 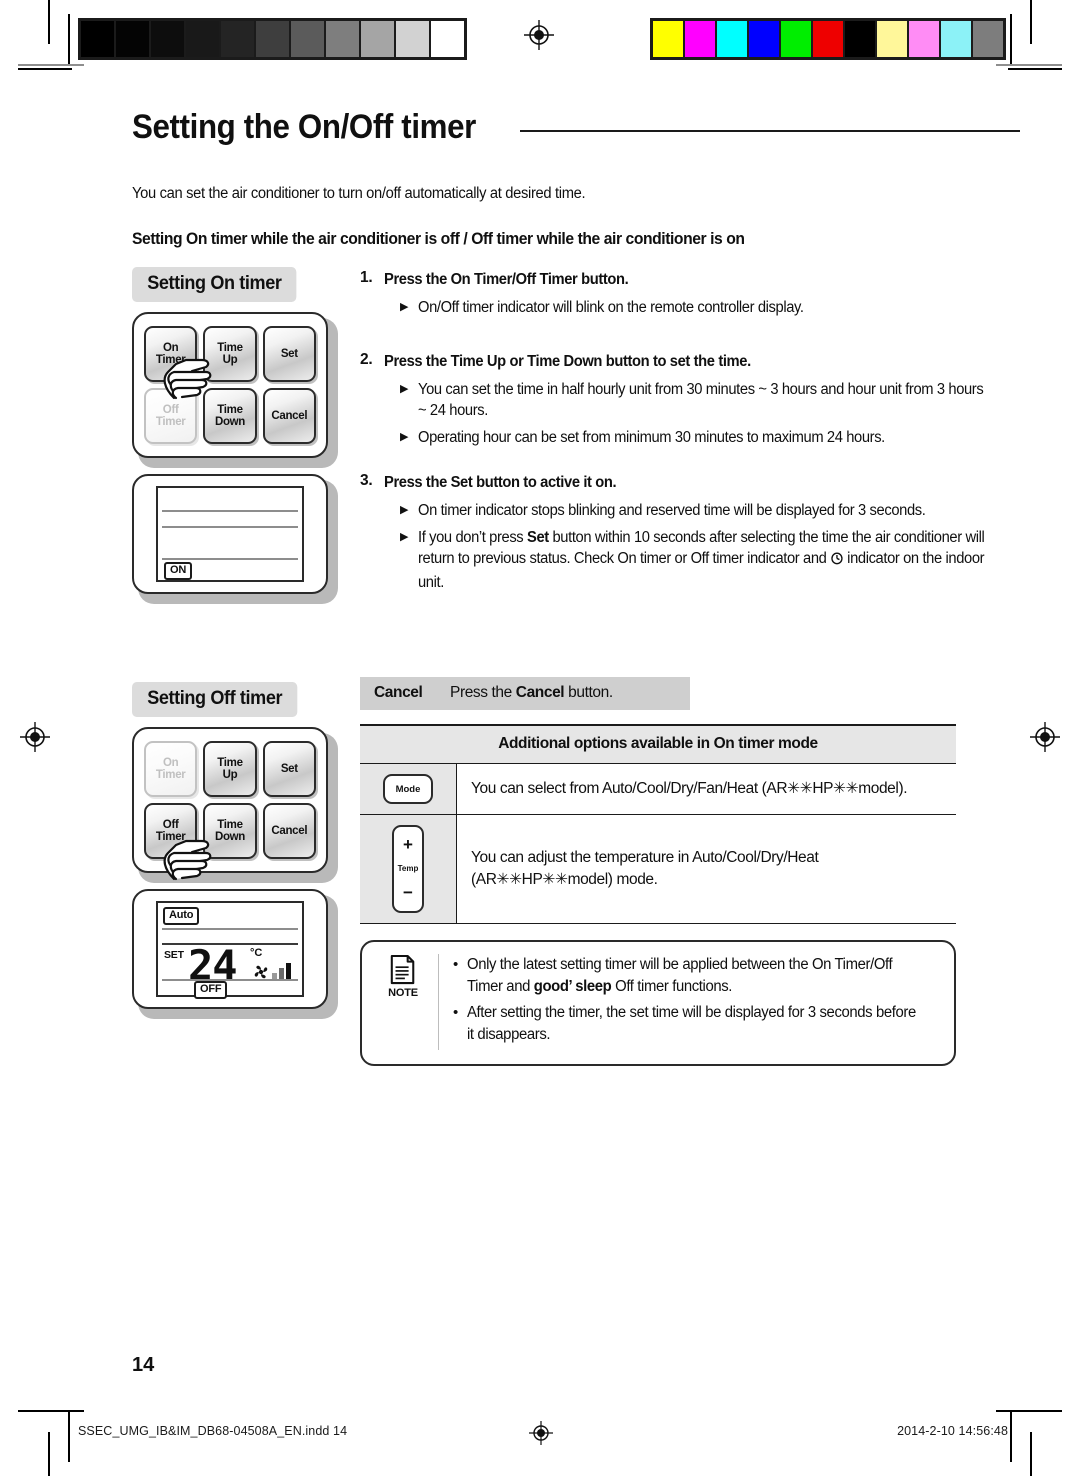 I want to click on step-heading: Press the On Timer/Off Timer button., so click(x=686, y=279).